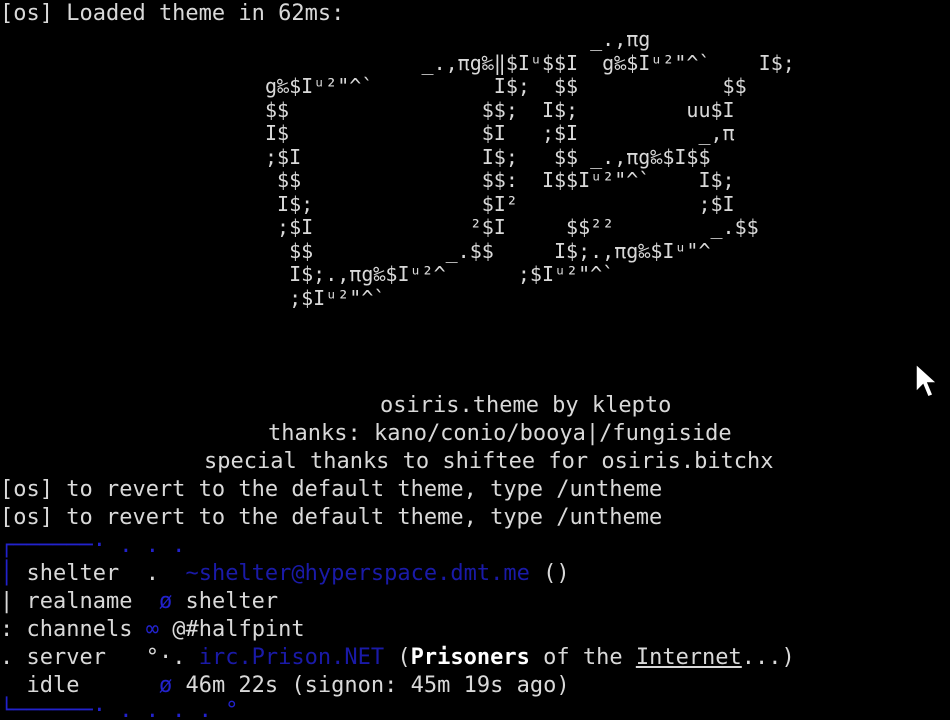  I want to click on theme-author-line: osiris.theme by klepto, so click(526, 405).